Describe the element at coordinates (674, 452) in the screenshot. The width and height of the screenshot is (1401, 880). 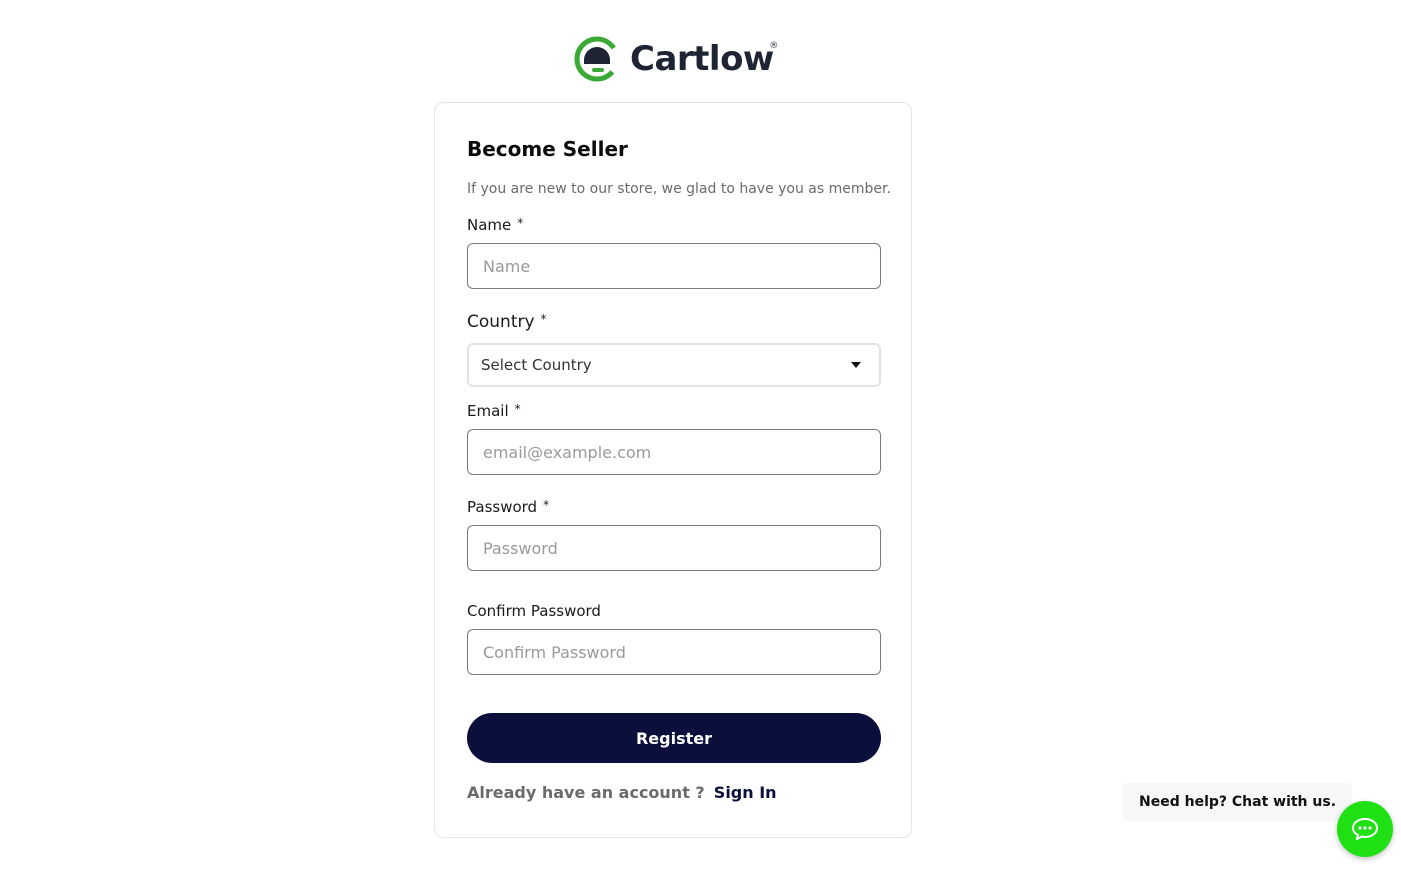
I see `email-input` at that location.